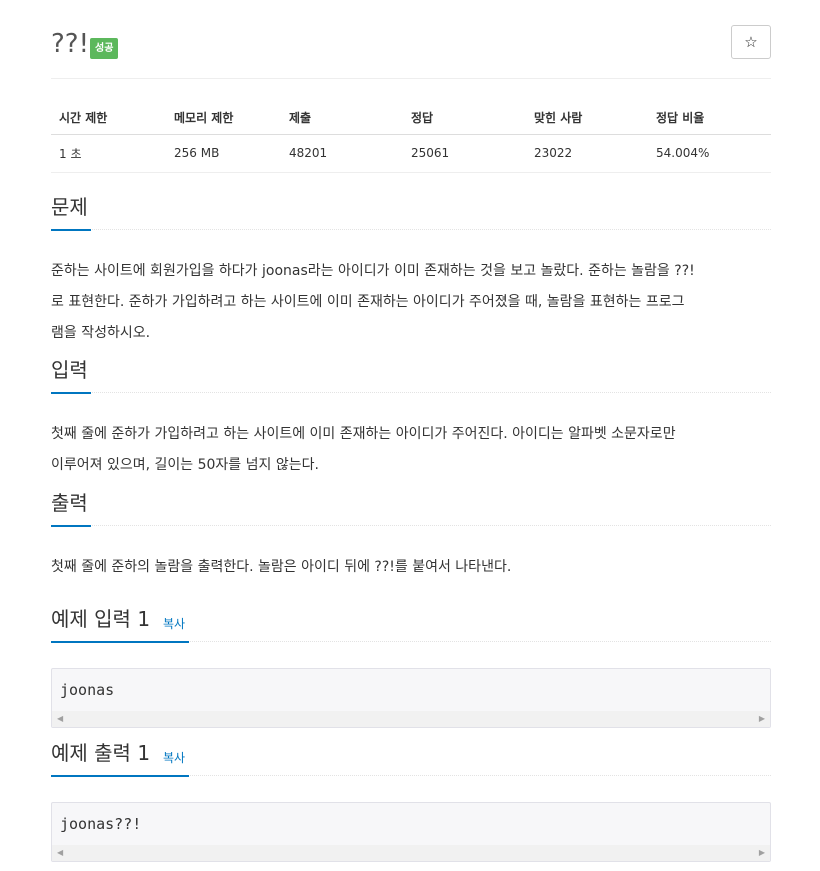 The image size is (820, 871). I want to click on star-button: ☆, so click(751, 42).